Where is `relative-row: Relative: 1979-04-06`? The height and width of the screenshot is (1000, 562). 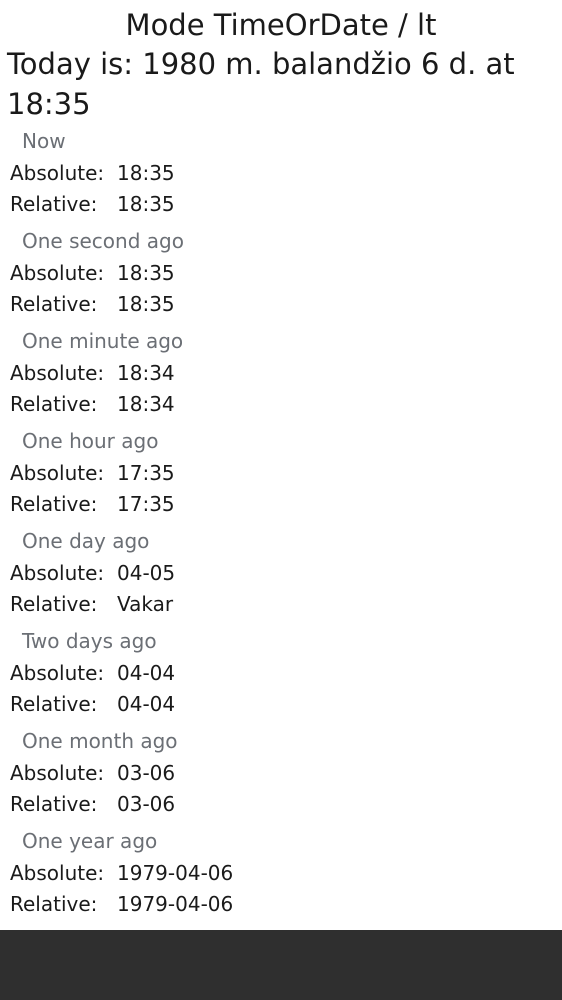 relative-row: Relative: 1979-04-06 is located at coordinates (121, 904).